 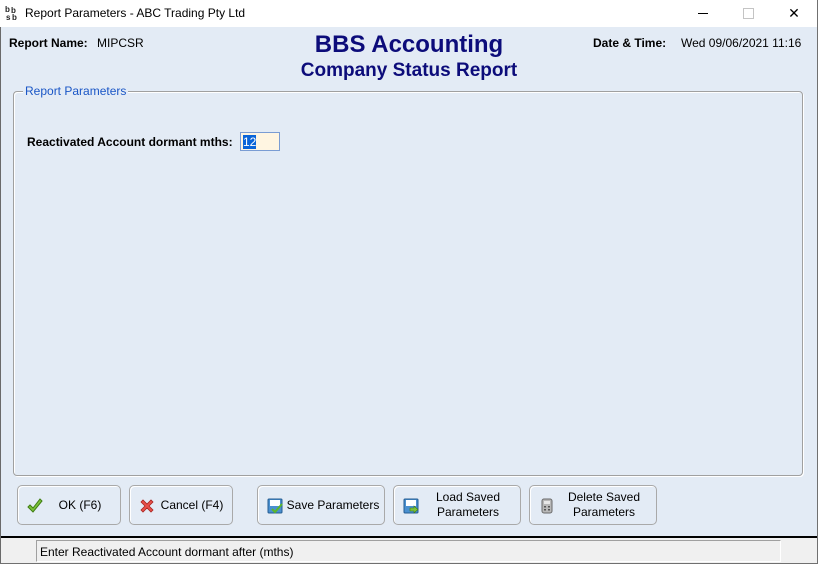 What do you see at coordinates (35, 505) in the screenshot?
I see `check-icon` at bounding box center [35, 505].